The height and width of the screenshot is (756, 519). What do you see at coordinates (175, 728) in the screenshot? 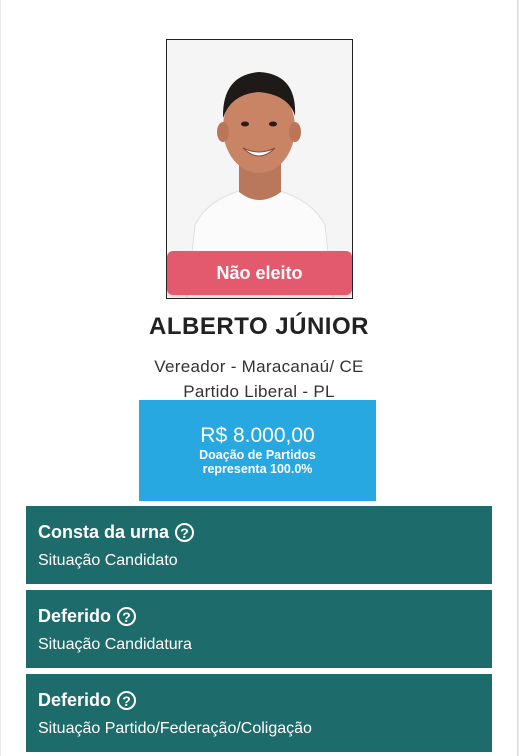
I see `info-box-subtitle: Situação Partido/Federação/Coligação` at bounding box center [175, 728].